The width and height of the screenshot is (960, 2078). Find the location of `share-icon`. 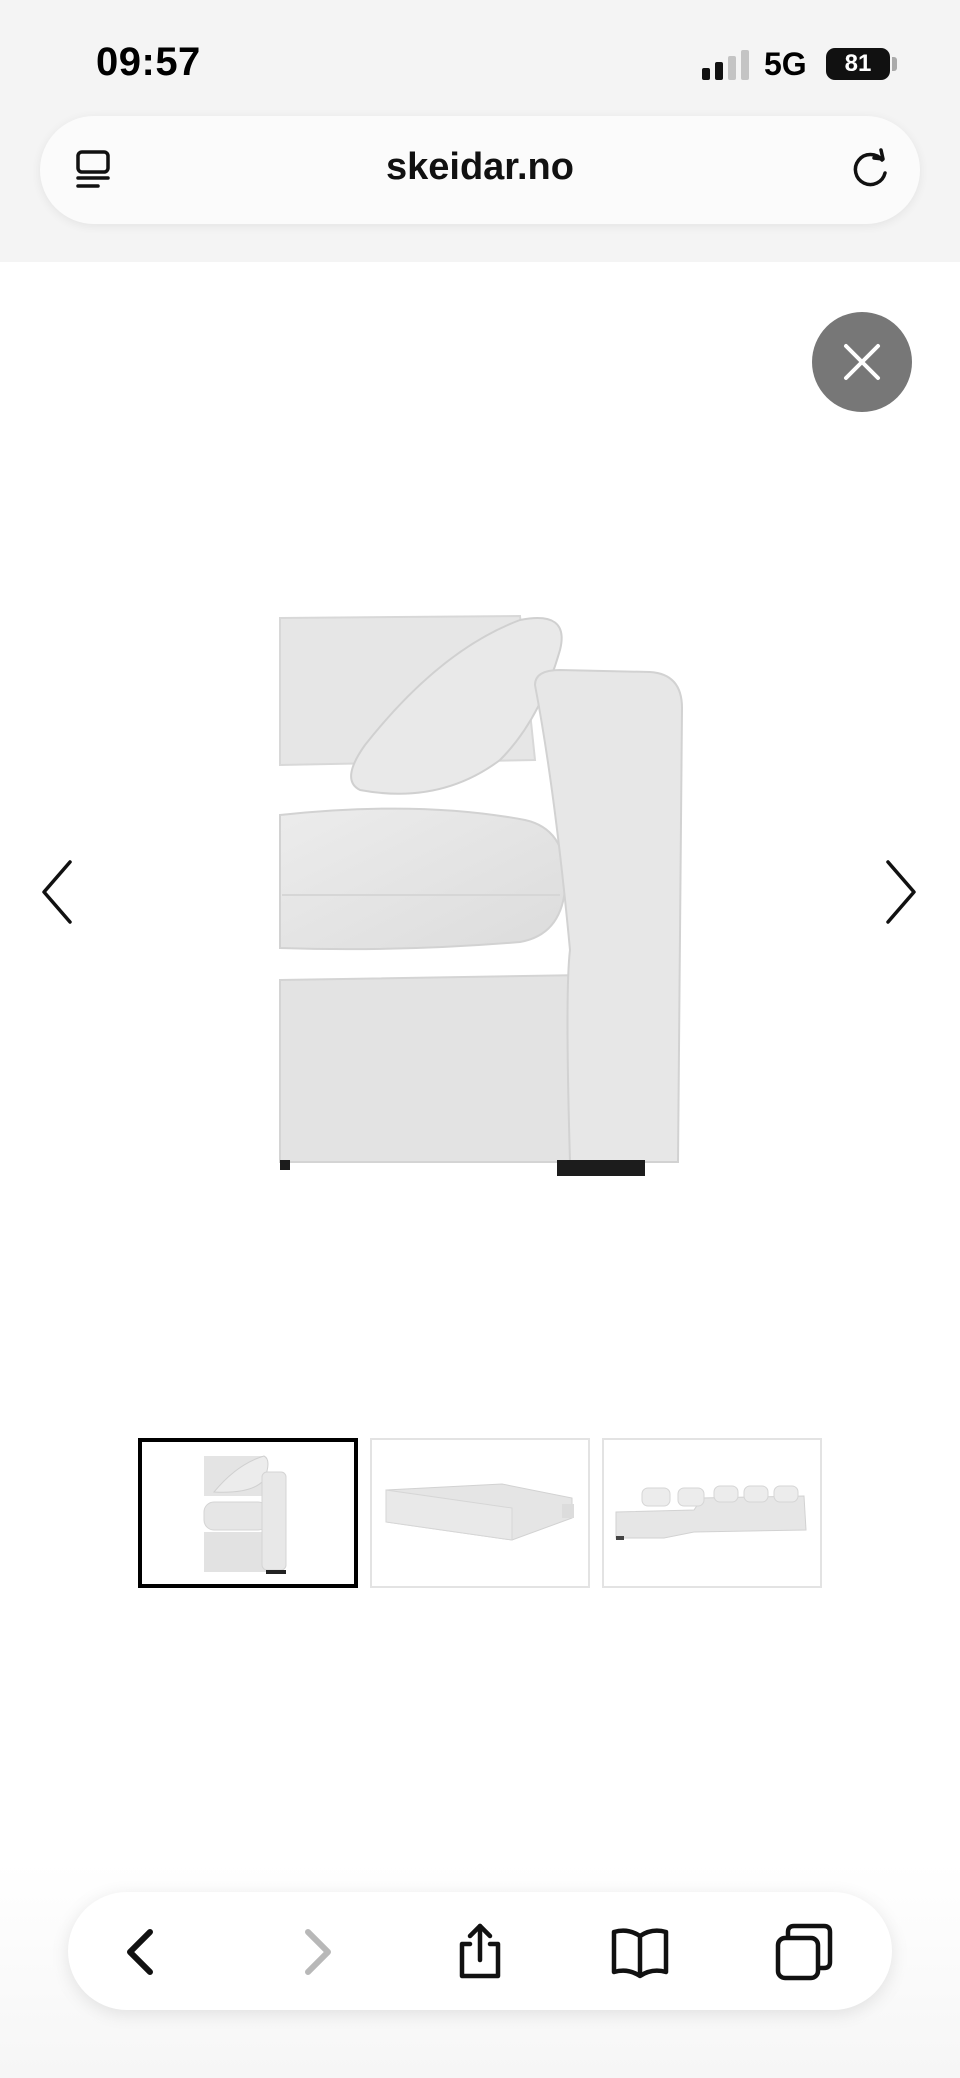

share-icon is located at coordinates (480, 1952).